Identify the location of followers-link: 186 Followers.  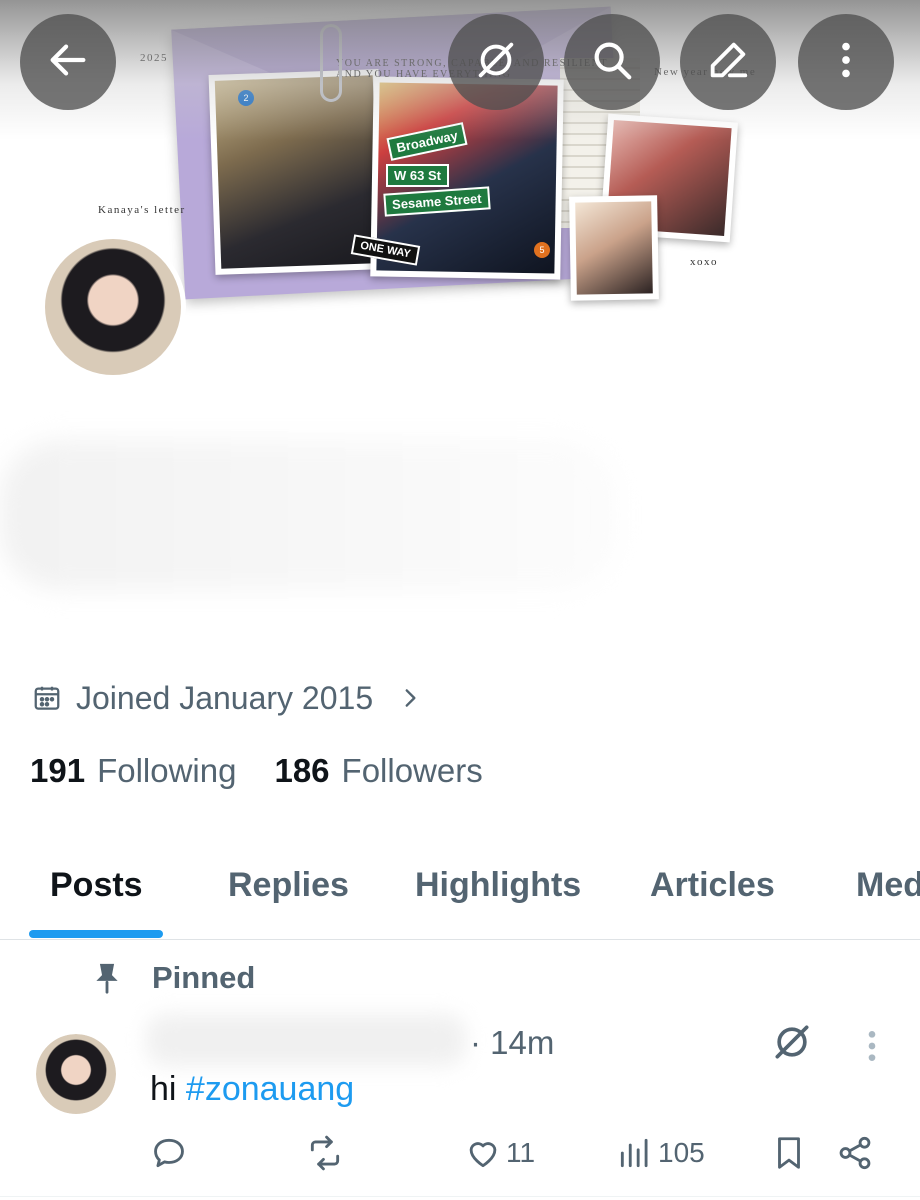
(378, 771).